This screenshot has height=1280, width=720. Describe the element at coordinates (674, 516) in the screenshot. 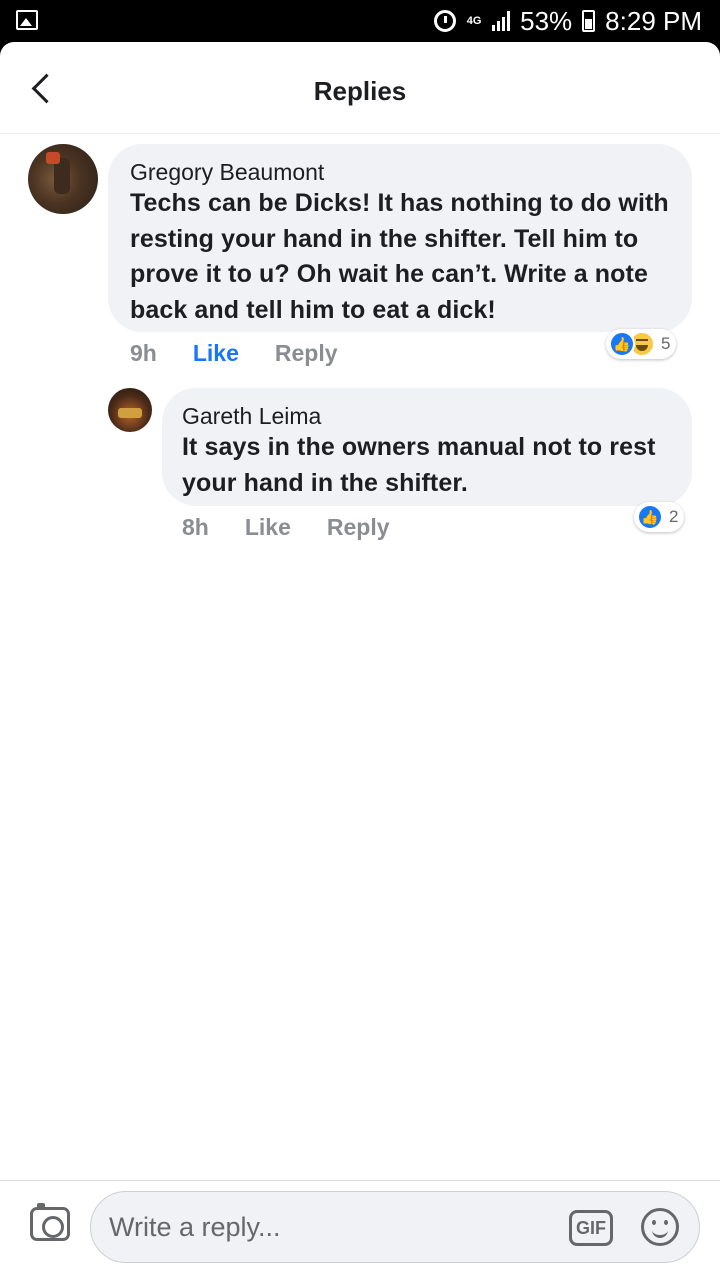

I see `reaction-count: 2` at that location.